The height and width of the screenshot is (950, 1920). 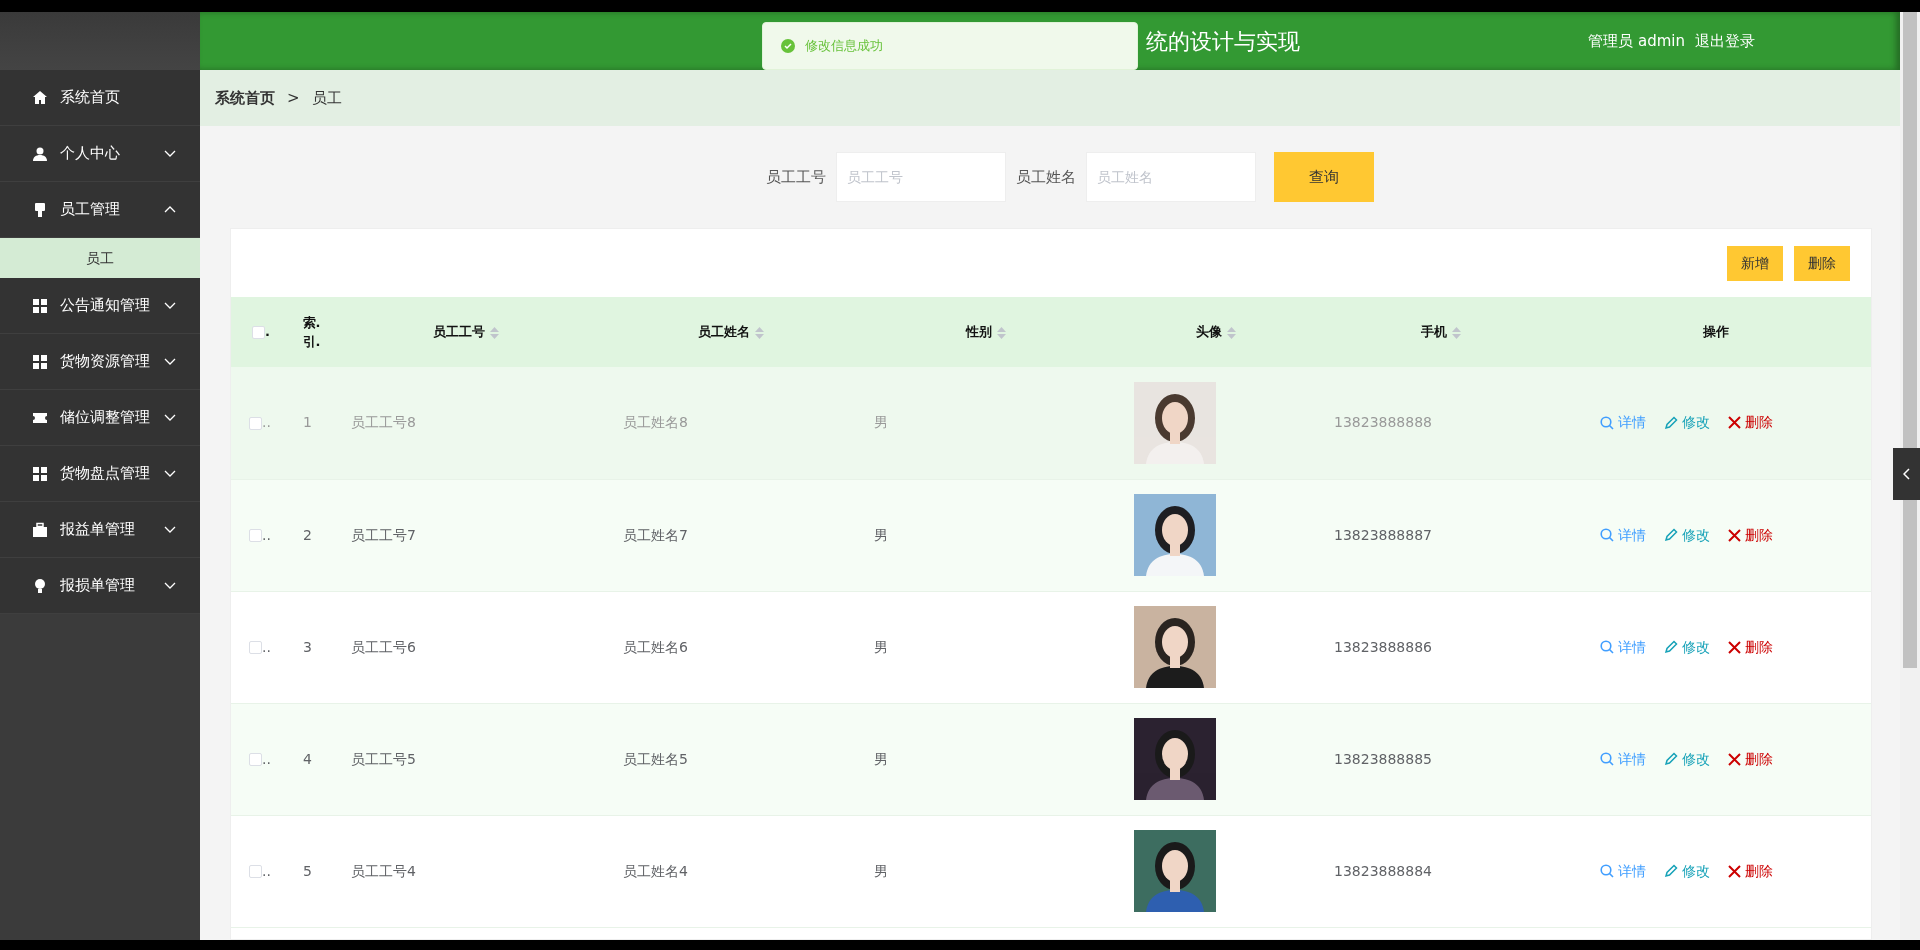 I want to click on brush-icon, so click(x=40, y=209).